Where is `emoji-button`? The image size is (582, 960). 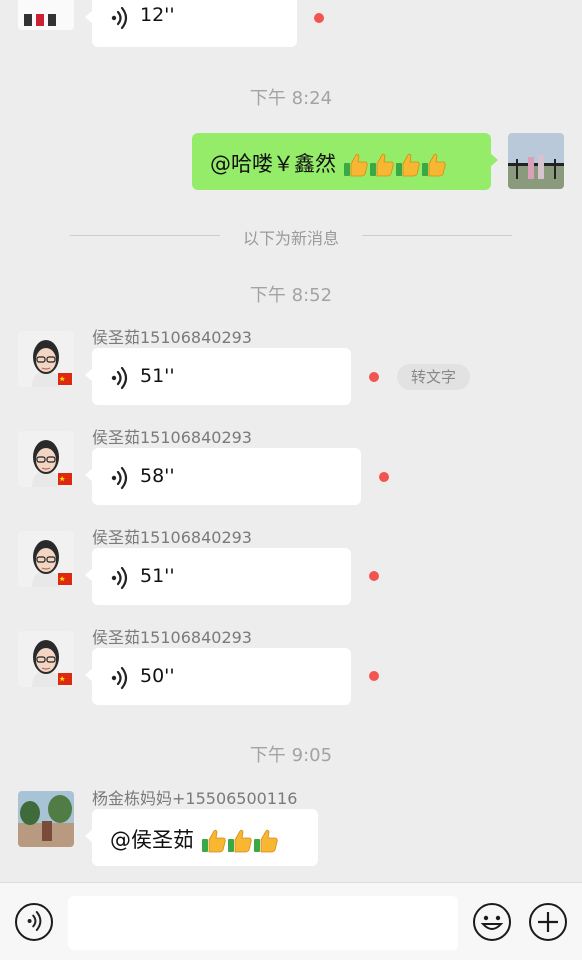 emoji-button is located at coordinates (492, 922).